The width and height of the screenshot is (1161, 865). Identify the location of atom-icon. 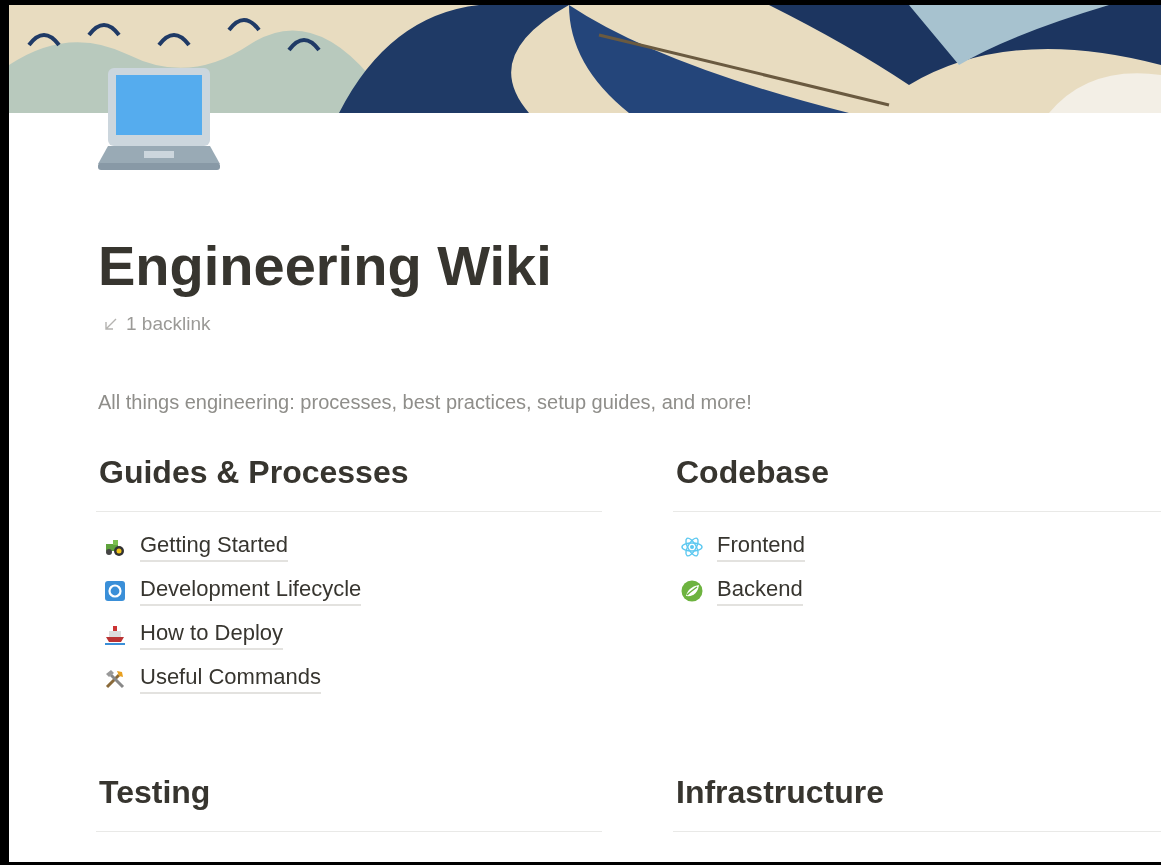
(692, 547).